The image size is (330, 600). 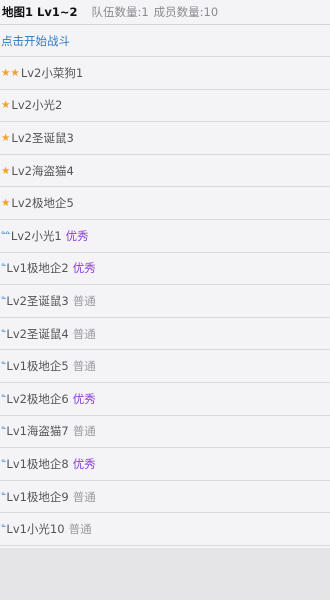 What do you see at coordinates (37, 398) in the screenshot?
I see `monster-name: Lv2极地企6` at bounding box center [37, 398].